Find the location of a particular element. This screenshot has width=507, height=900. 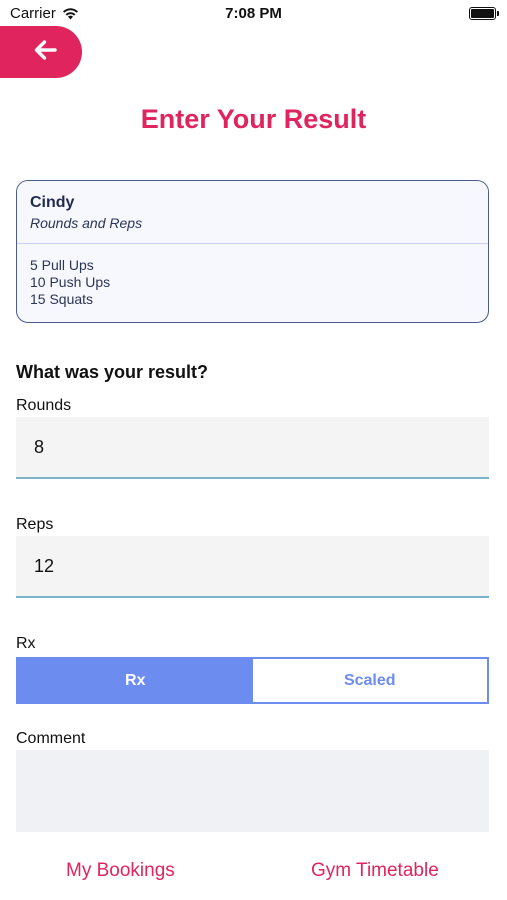

workout-card-header: Cindy Rounds and Reps is located at coordinates (252, 212).